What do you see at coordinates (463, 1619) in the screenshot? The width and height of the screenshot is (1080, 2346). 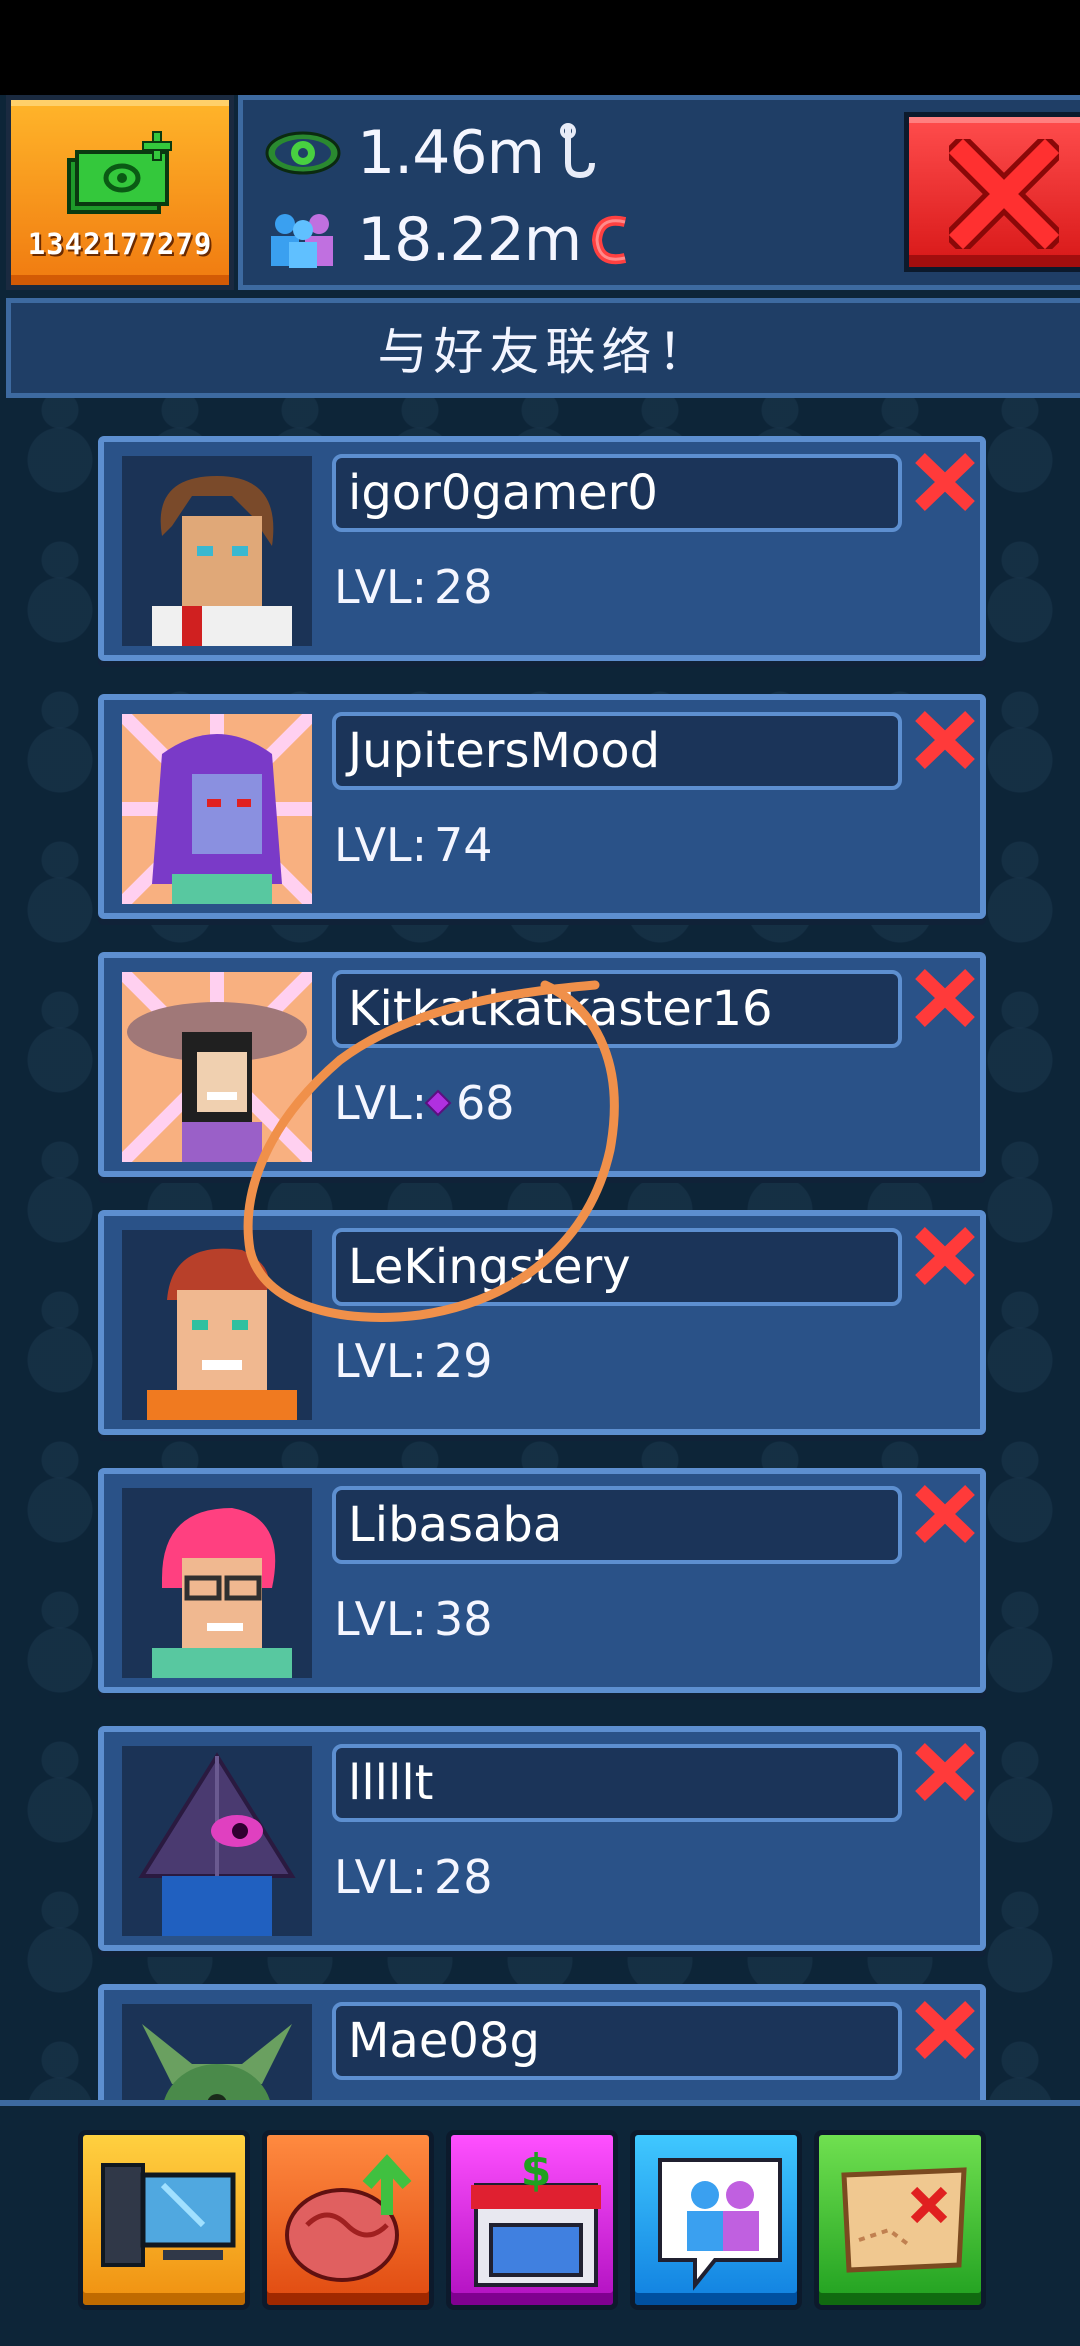 I see `level-value: 38` at bounding box center [463, 1619].